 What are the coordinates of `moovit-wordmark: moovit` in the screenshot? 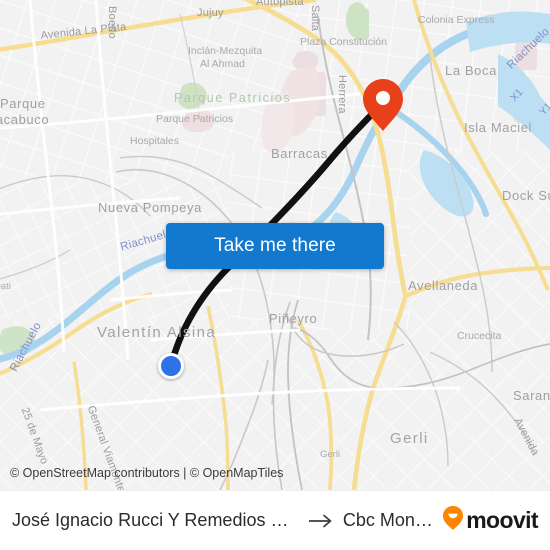 It's located at (502, 520).